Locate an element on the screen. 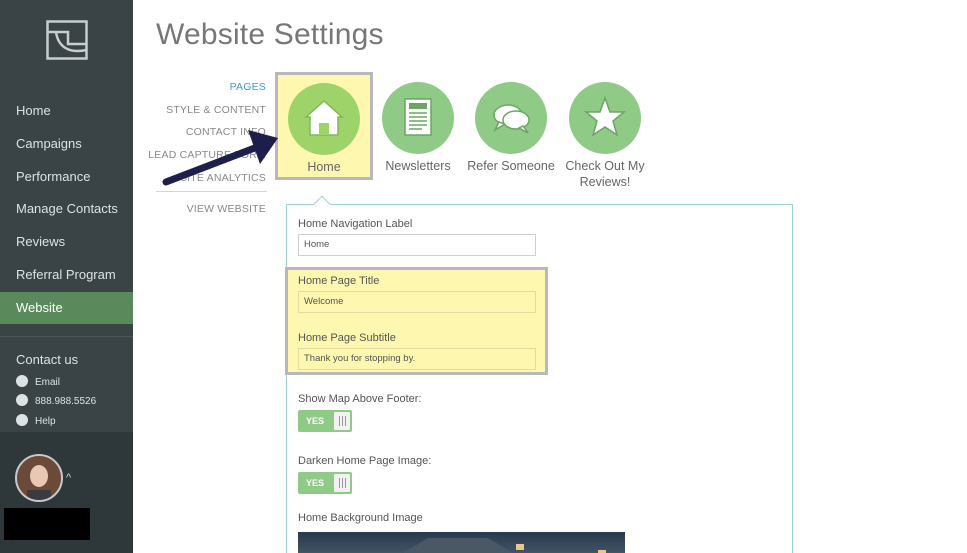 The image size is (967, 553). page-tile-check-out-reviews: Check Out My Reviews! is located at coordinates (605, 130).